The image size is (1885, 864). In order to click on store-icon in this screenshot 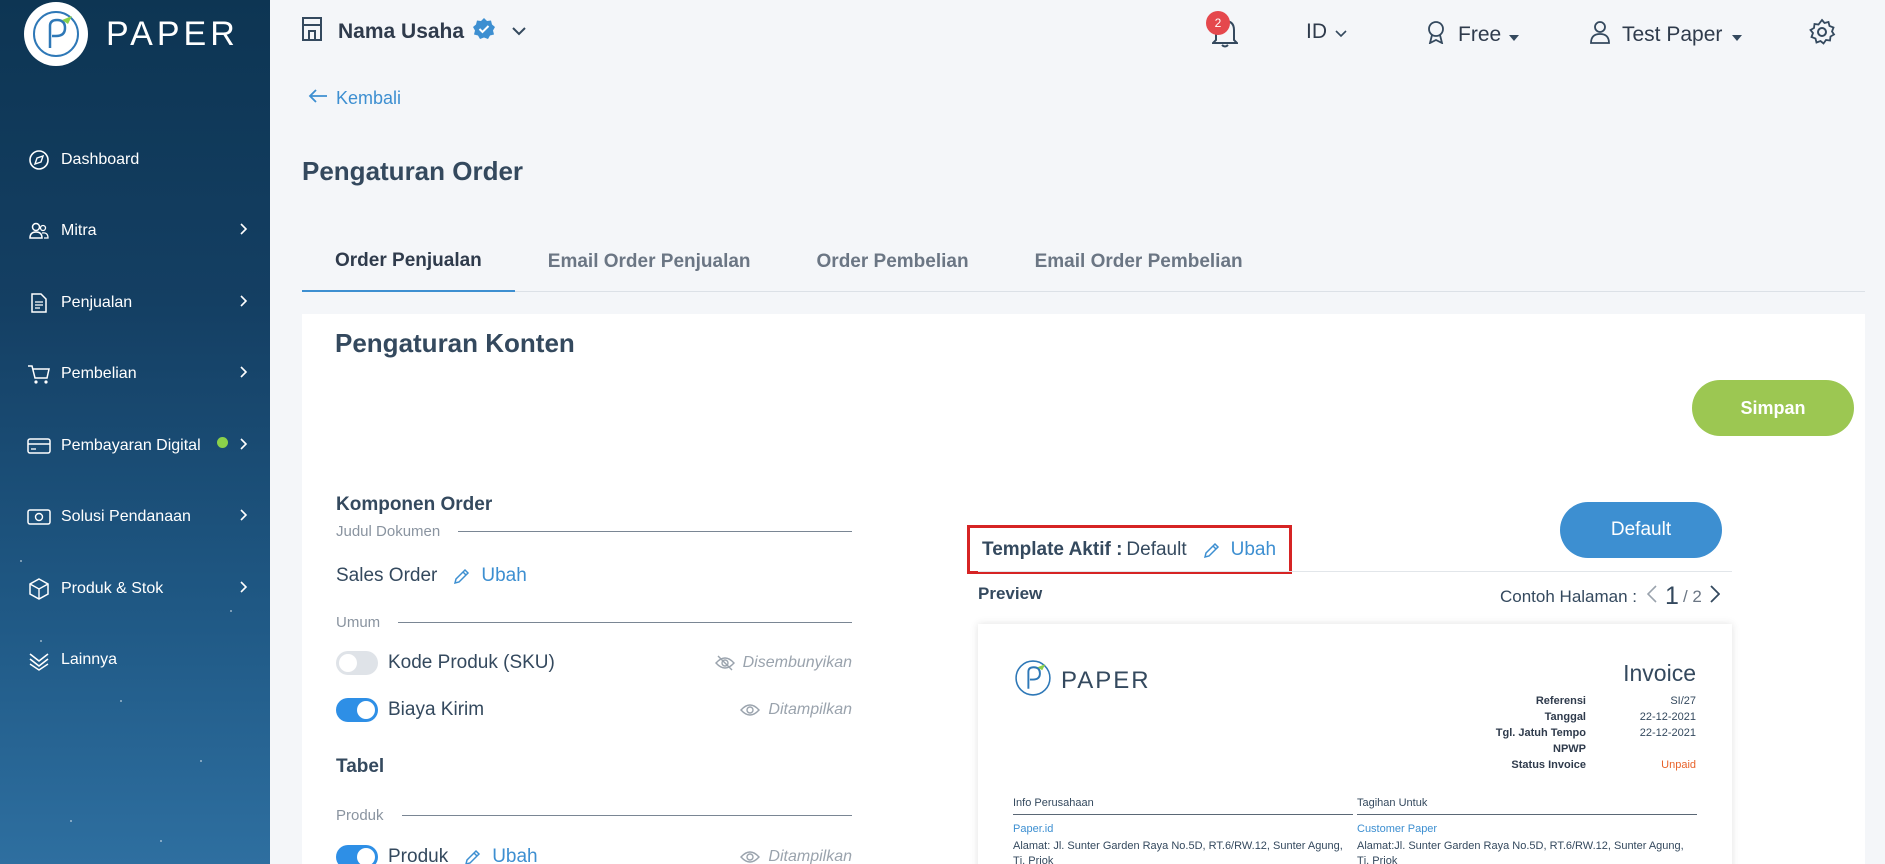, I will do `click(312, 31)`.